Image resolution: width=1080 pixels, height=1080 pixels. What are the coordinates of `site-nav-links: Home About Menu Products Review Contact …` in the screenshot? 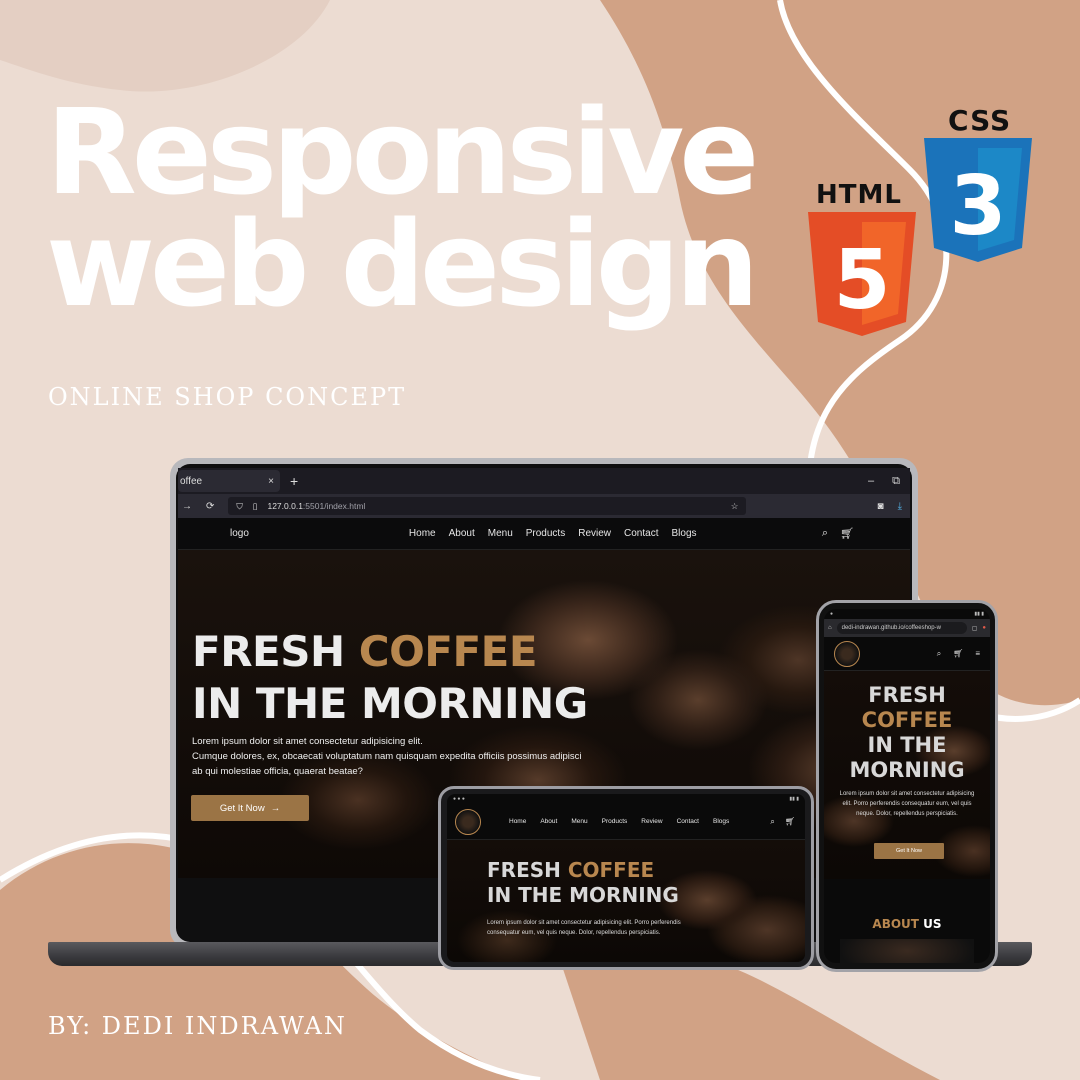 It's located at (553, 533).